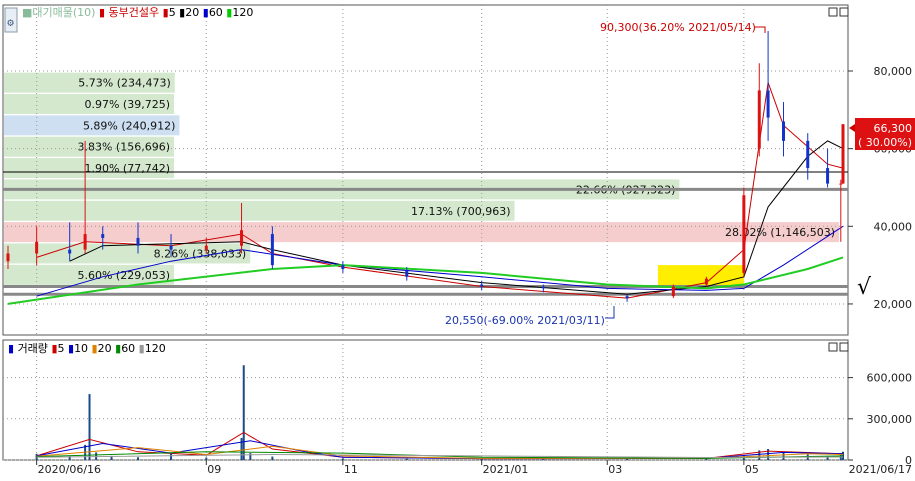 This screenshot has height=481, width=915. I want to click on date-tick-label: 05, so click(752, 469).